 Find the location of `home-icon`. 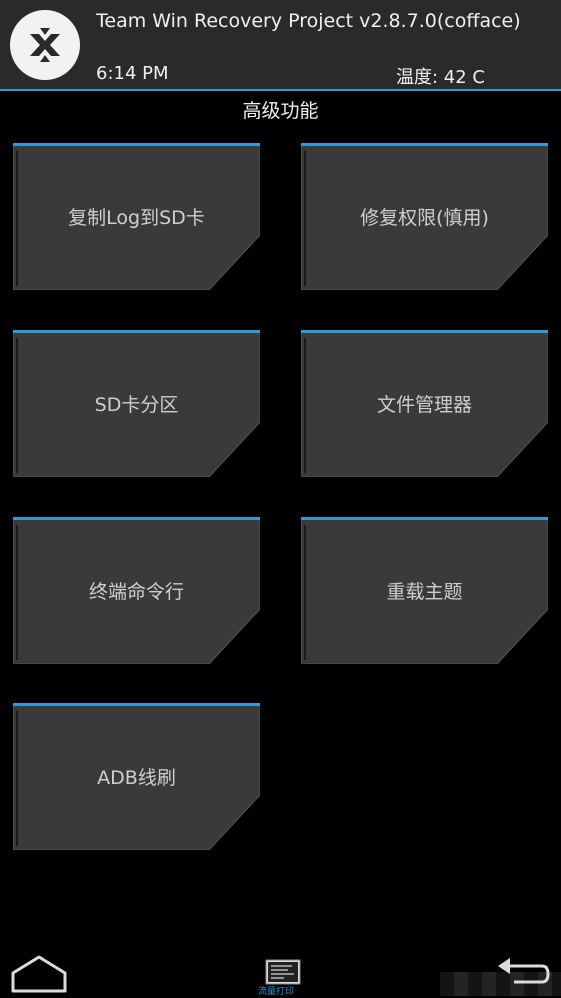

home-icon is located at coordinates (39, 973).